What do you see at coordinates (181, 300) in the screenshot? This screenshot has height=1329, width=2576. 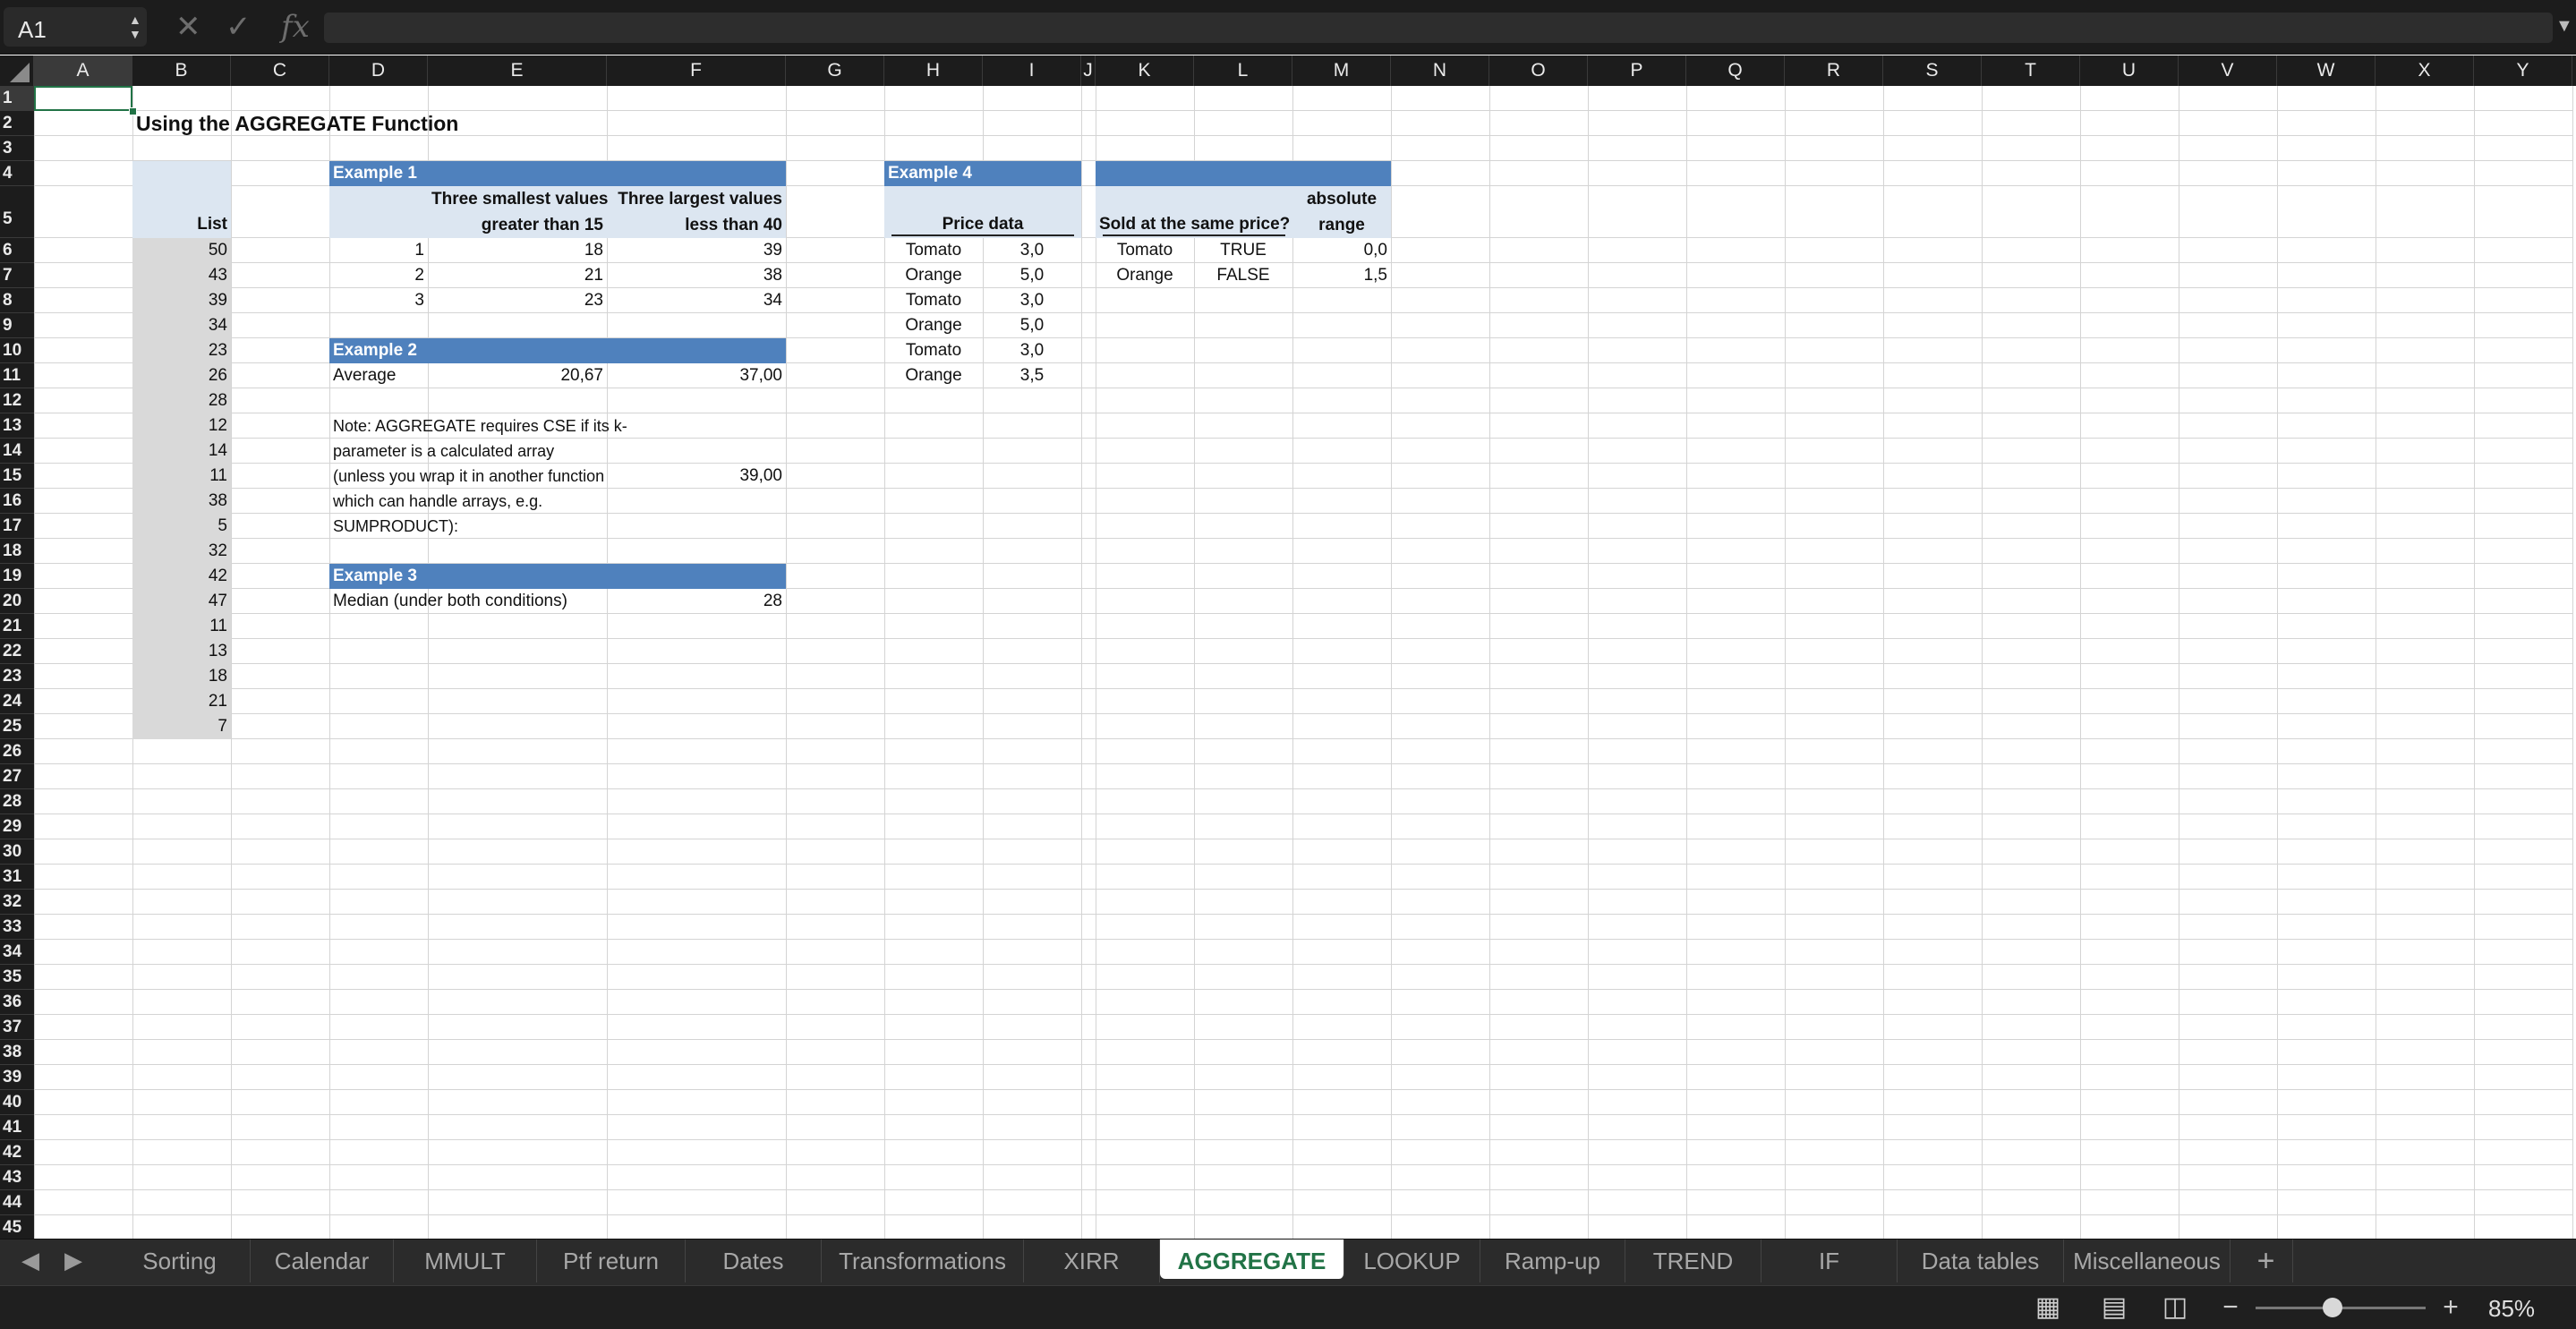 I see `list-value: 39` at bounding box center [181, 300].